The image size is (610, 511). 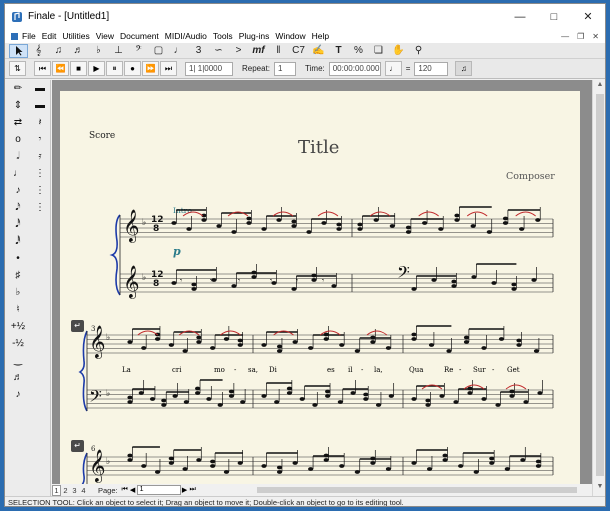 What do you see at coordinates (118, 51) in the screenshot?
I see `time-signature-icon: ⊥` at bounding box center [118, 51].